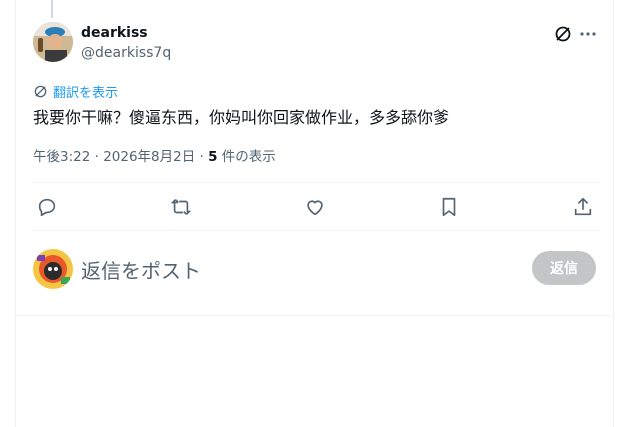 The image size is (631, 427). I want to click on current-user-avatar-image, so click(53, 269).